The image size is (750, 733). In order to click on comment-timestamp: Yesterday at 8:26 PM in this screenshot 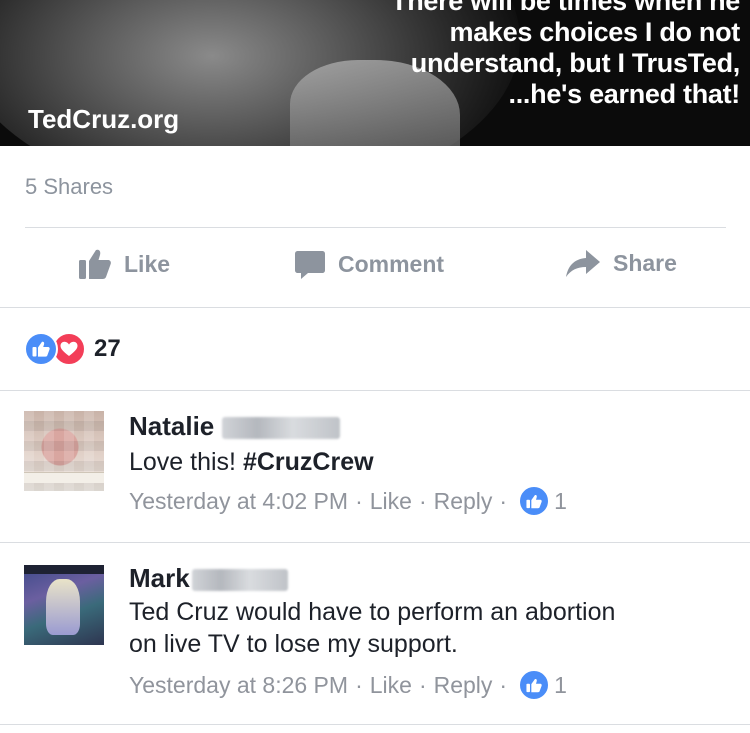, I will do `click(238, 685)`.